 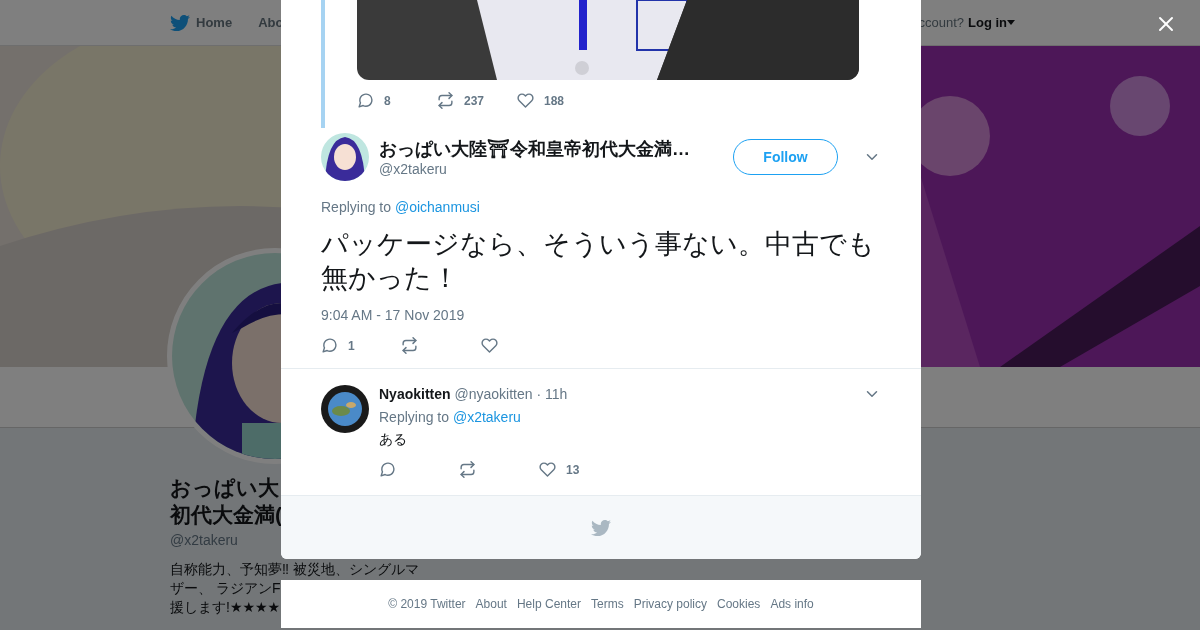 I want to click on replying-to: Replying to @x2takeru, so click(x=450, y=417).